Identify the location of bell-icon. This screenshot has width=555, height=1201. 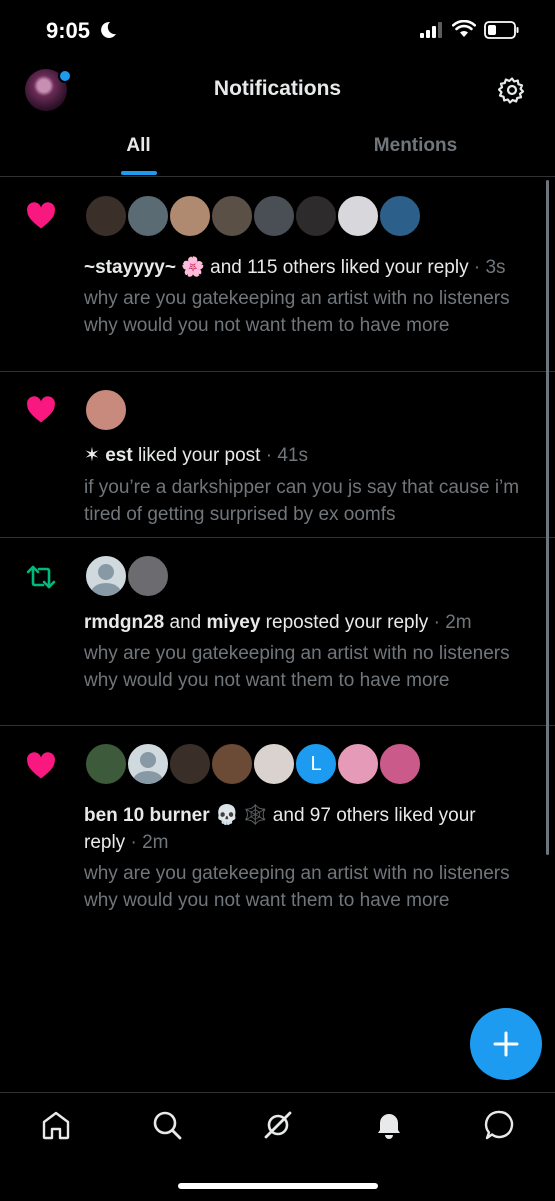
(389, 1125).